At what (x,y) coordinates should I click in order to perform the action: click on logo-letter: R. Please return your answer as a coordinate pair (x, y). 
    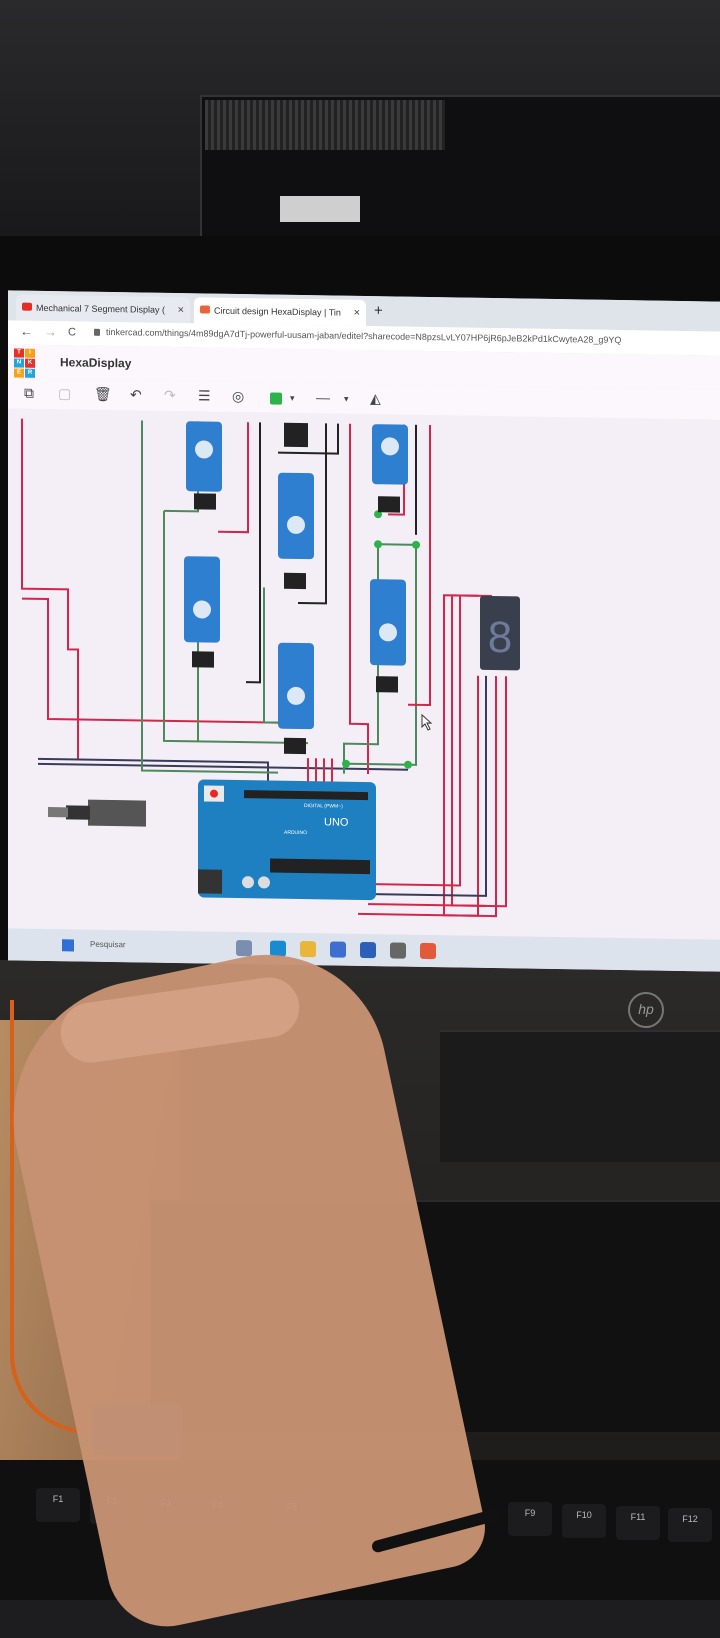
    Looking at the image, I should click on (30, 373).